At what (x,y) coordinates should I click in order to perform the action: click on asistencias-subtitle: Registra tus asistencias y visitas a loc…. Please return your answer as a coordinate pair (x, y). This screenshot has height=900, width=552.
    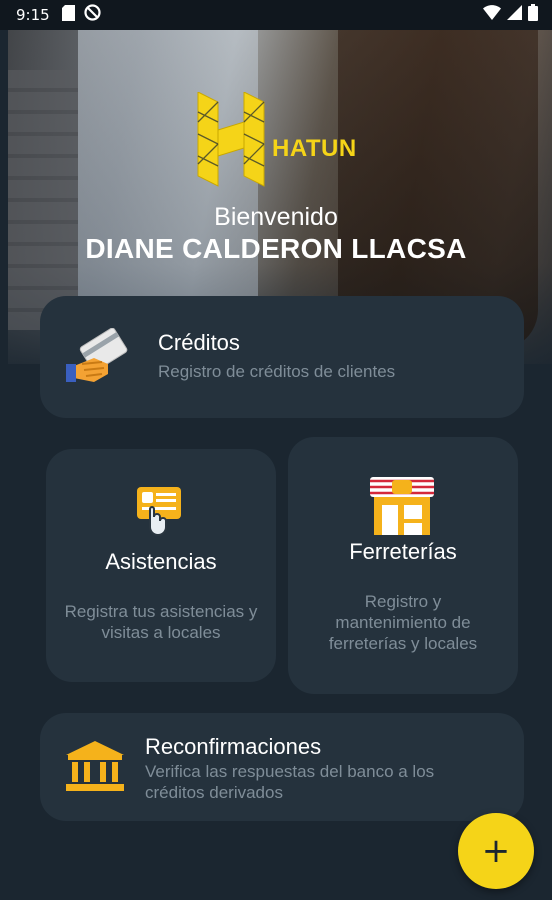
    Looking at the image, I should click on (161, 622).